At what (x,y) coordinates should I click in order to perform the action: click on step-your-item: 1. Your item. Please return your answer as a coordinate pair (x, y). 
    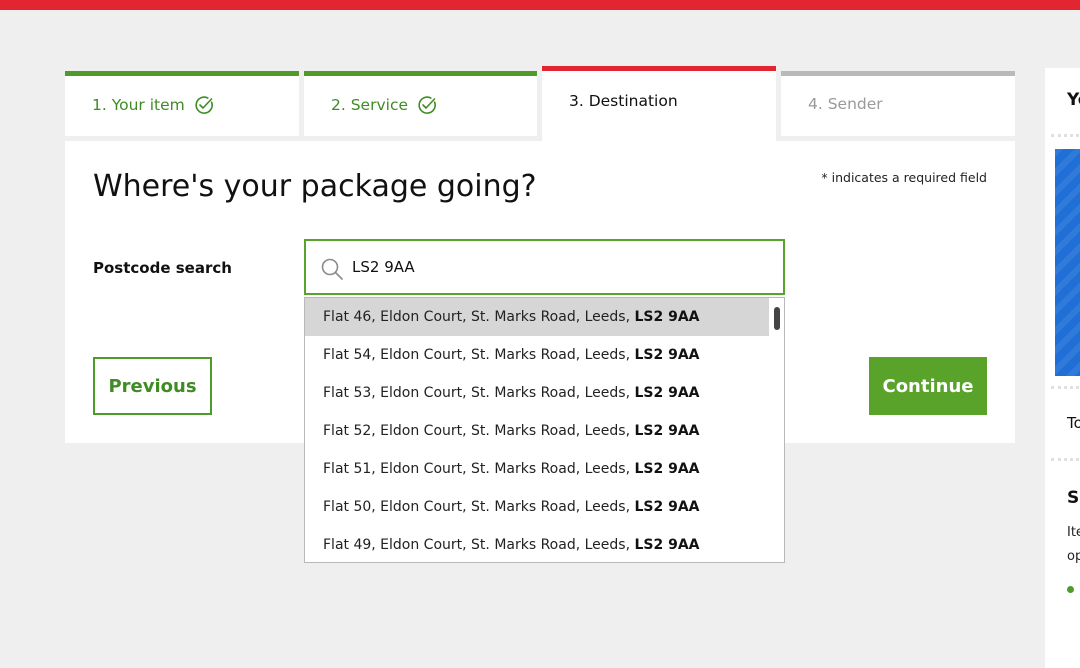
    Looking at the image, I should click on (182, 103).